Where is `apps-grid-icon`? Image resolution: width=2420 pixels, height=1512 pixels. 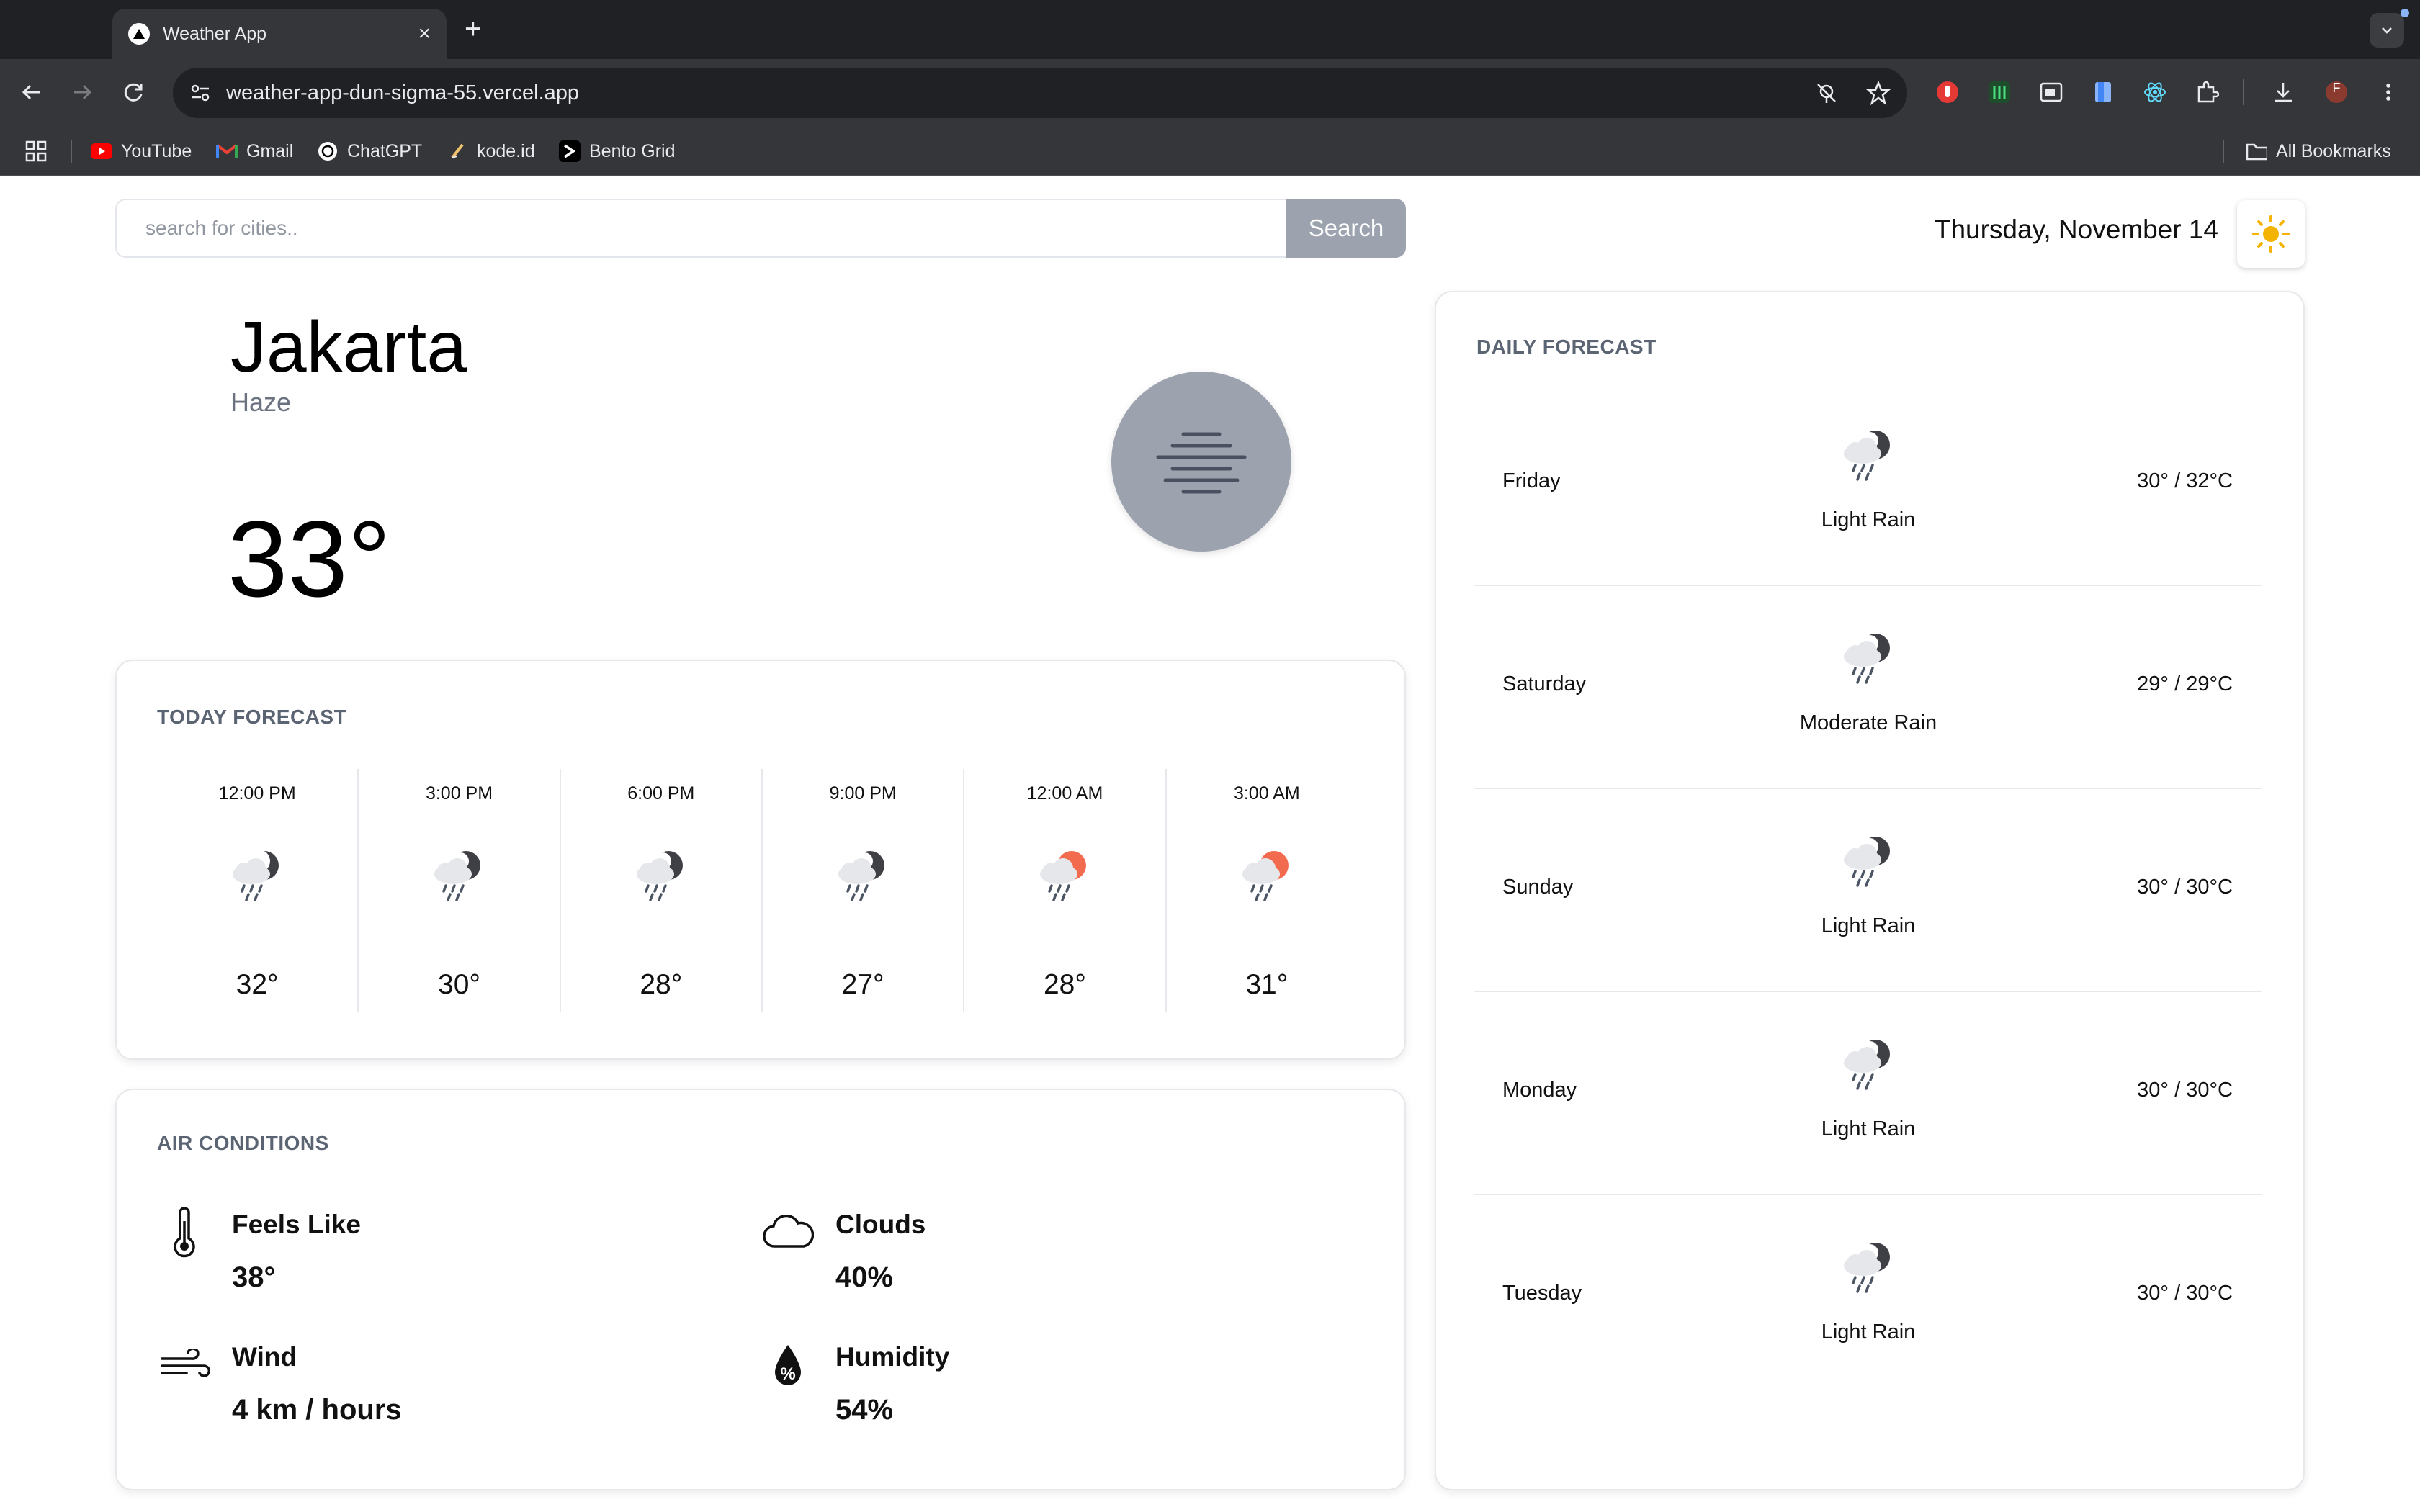 apps-grid-icon is located at coordinates (36, 151).